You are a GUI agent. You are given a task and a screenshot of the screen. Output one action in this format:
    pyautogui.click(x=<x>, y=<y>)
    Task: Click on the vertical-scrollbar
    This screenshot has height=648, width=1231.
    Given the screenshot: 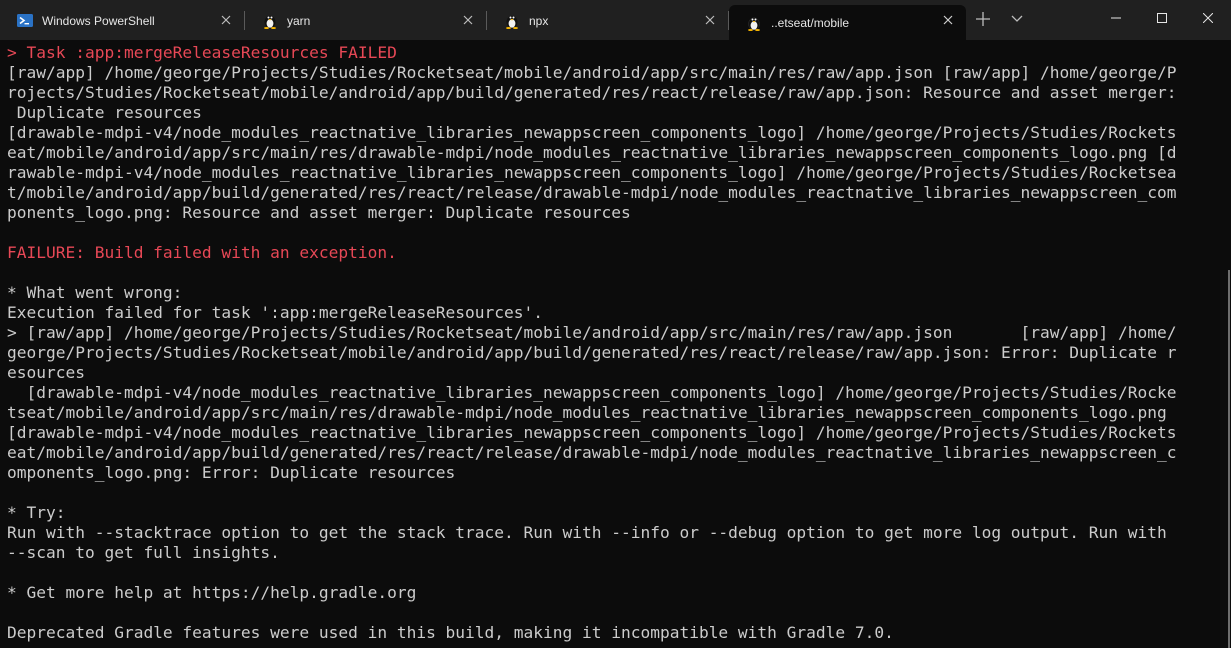 What is the action you would take?
    pyautogui.click(x=1226, y=344)
    